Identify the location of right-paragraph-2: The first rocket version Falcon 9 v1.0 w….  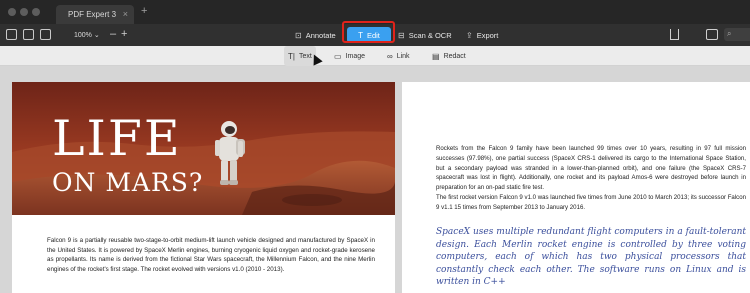
(591, 203).